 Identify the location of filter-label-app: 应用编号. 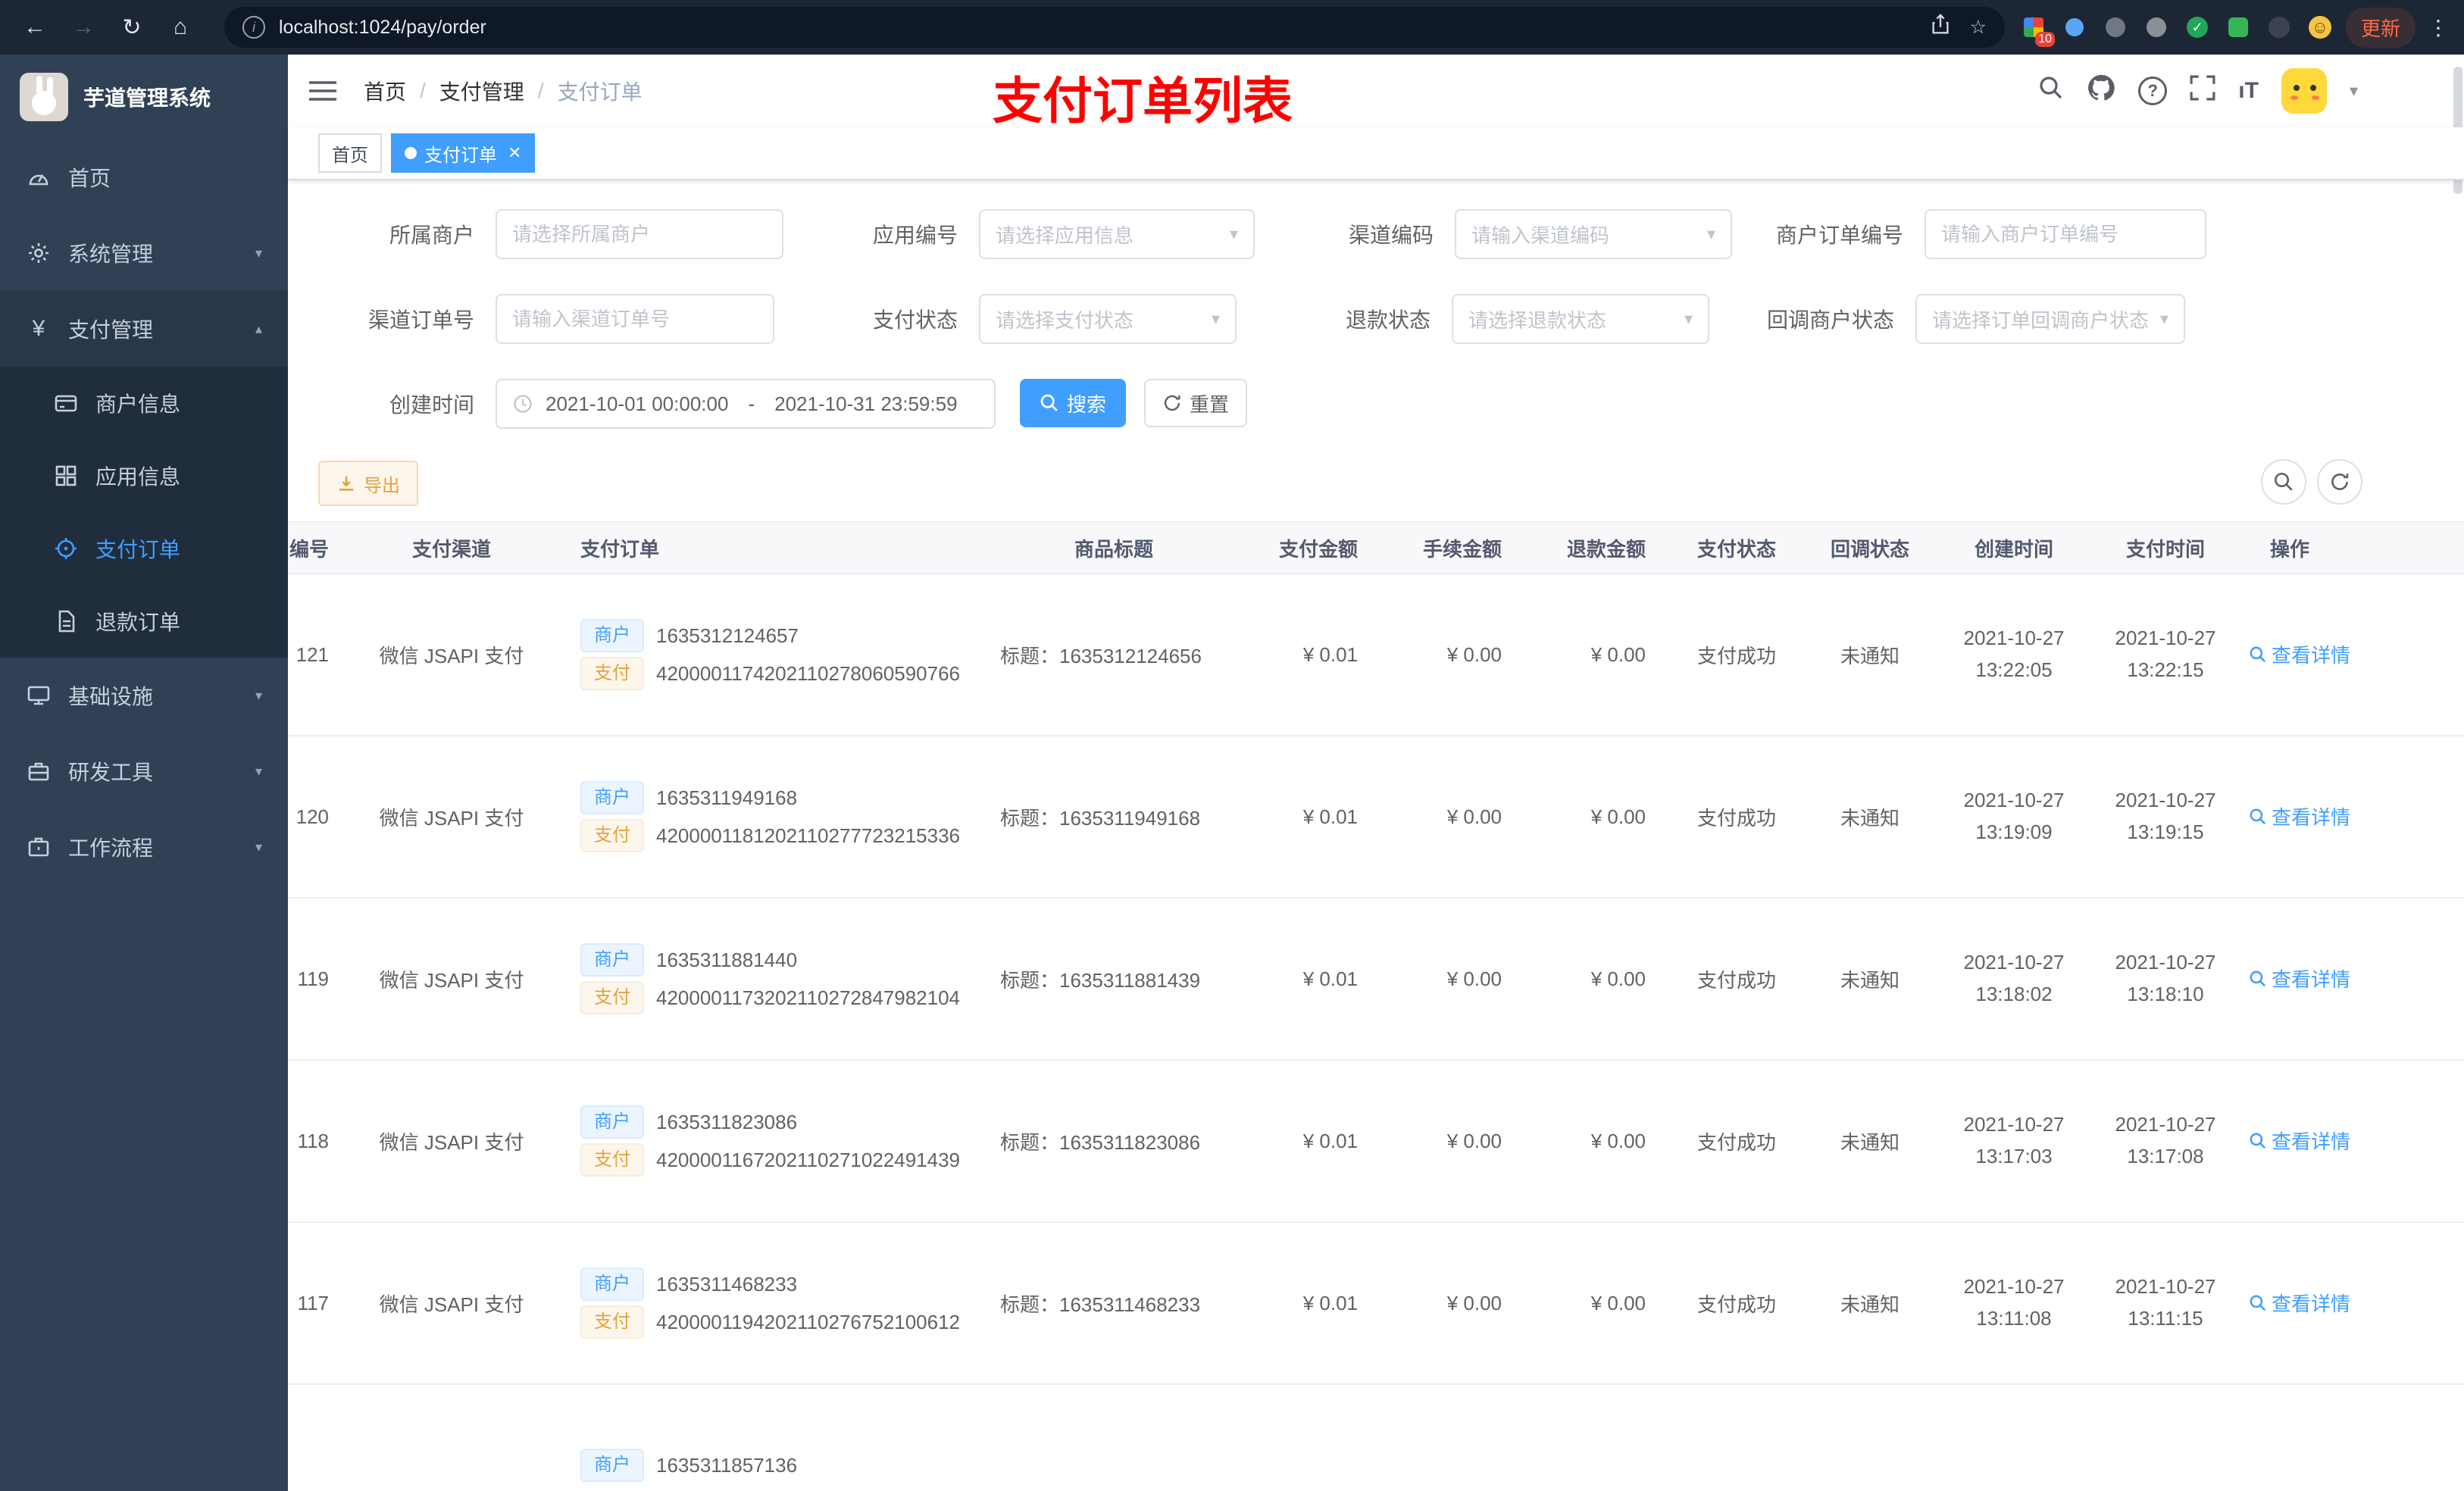
(915, 235).